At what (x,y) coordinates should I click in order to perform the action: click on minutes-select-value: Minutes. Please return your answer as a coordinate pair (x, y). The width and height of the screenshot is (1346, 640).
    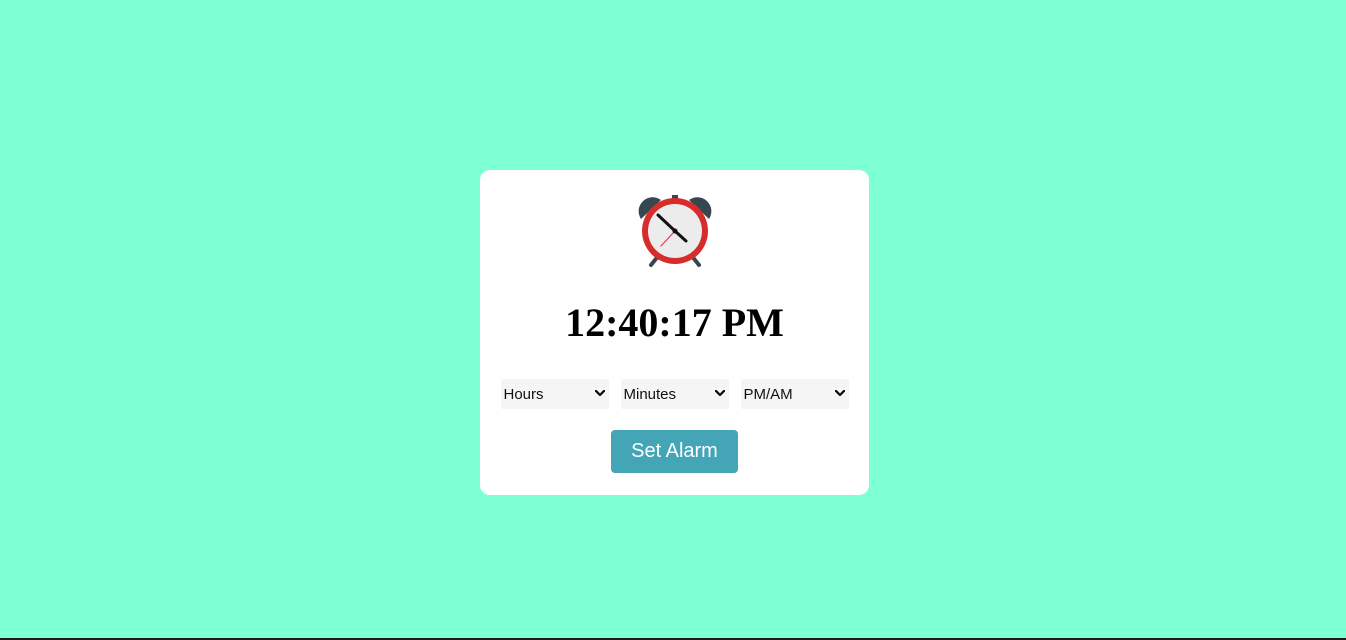
    Looking at the image, I should click on (650, 394).